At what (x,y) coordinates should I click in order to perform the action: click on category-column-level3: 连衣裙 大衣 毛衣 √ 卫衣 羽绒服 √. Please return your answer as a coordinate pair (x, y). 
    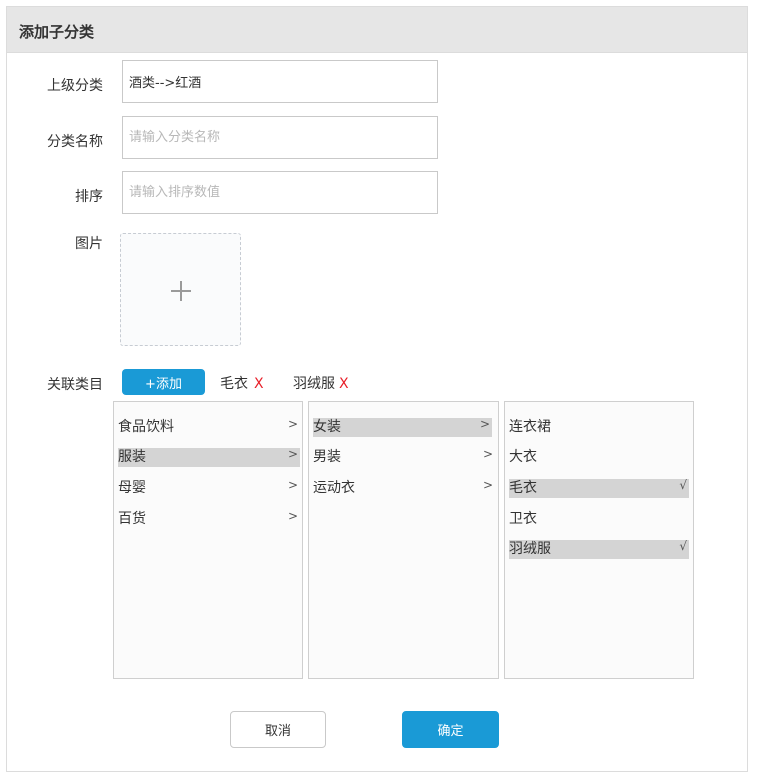
    Looking at the image, I should click on (599, 540).